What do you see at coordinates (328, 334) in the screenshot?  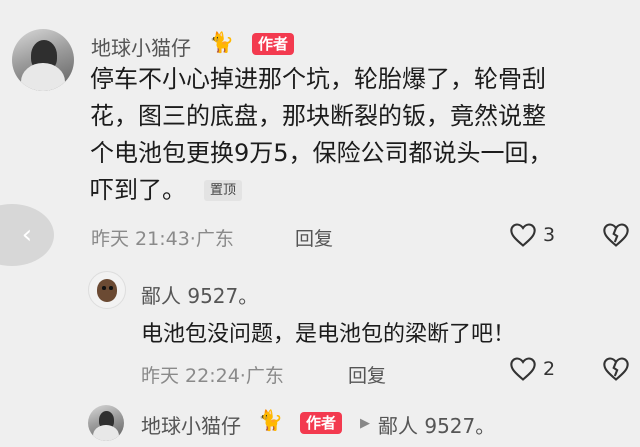 I see `reply-text: 电池包没问题，是电池包的梁断了吧！` at bounding box center [328, 334].